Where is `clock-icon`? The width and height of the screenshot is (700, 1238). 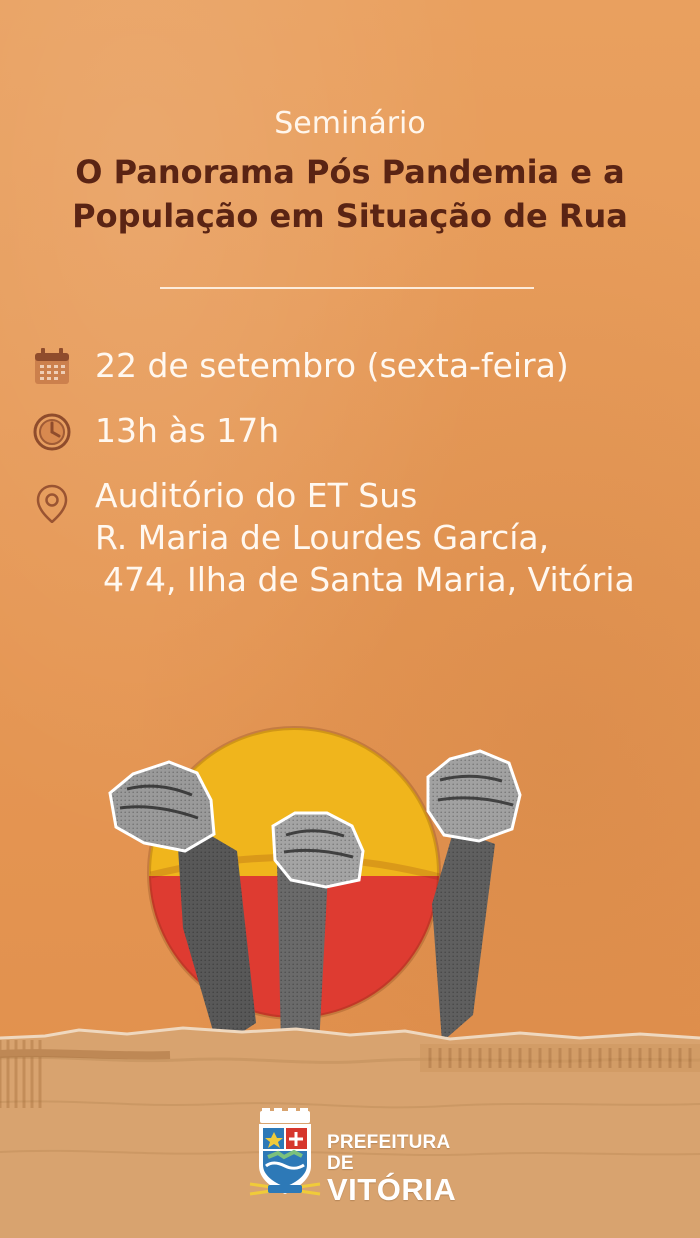 clock-icon is located at coordinates (52, 432).